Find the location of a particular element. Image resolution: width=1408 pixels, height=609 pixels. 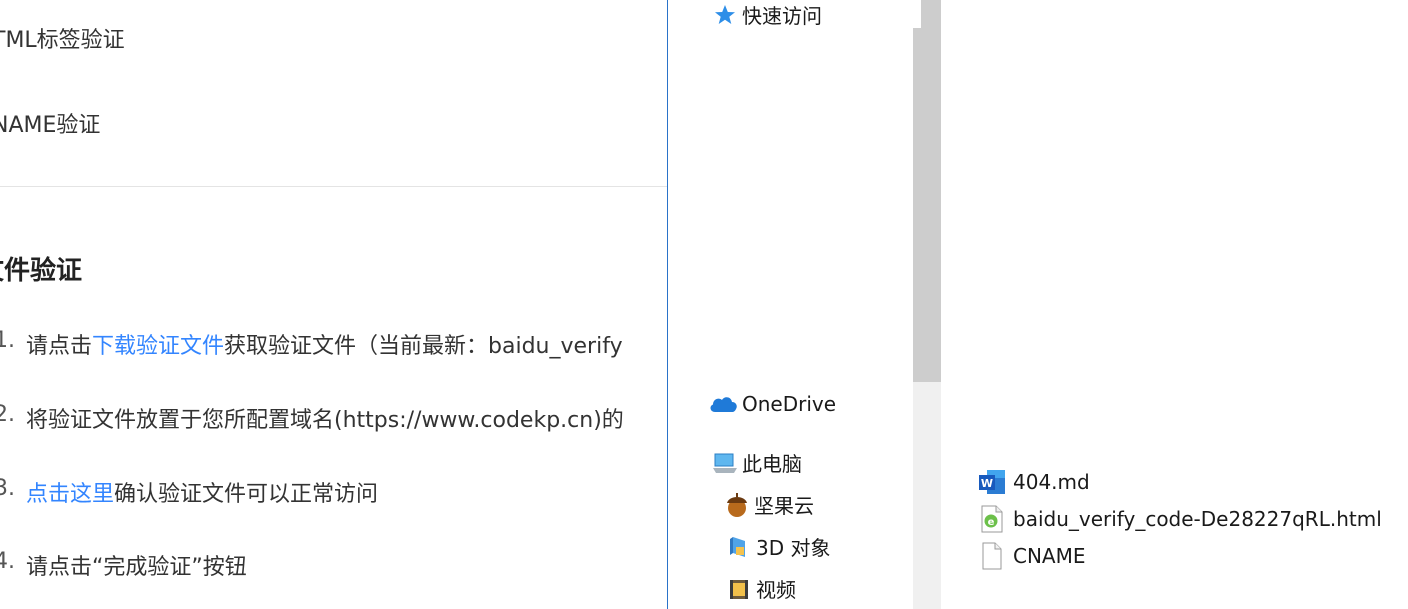

pin-star-icon is located at coordinates (725, 15).